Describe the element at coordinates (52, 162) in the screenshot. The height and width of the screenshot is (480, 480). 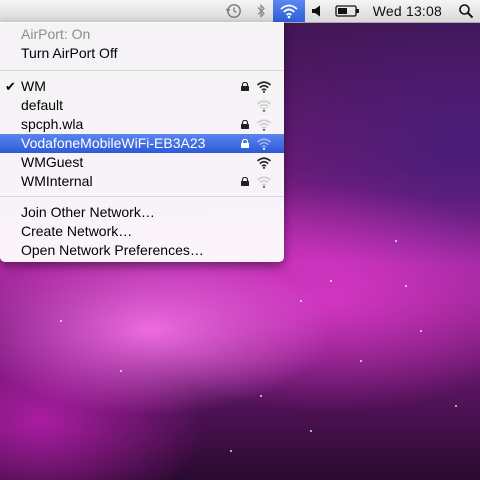
I see `network-name: WMGuest` at that location.